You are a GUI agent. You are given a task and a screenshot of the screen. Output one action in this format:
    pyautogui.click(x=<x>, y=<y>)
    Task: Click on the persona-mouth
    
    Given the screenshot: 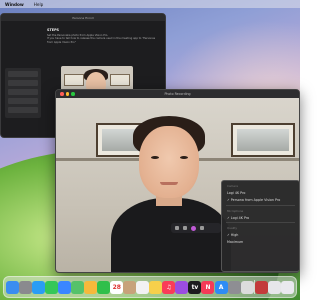 What is the action you would take?
    pyautogui.click(x=169, y=183)
    